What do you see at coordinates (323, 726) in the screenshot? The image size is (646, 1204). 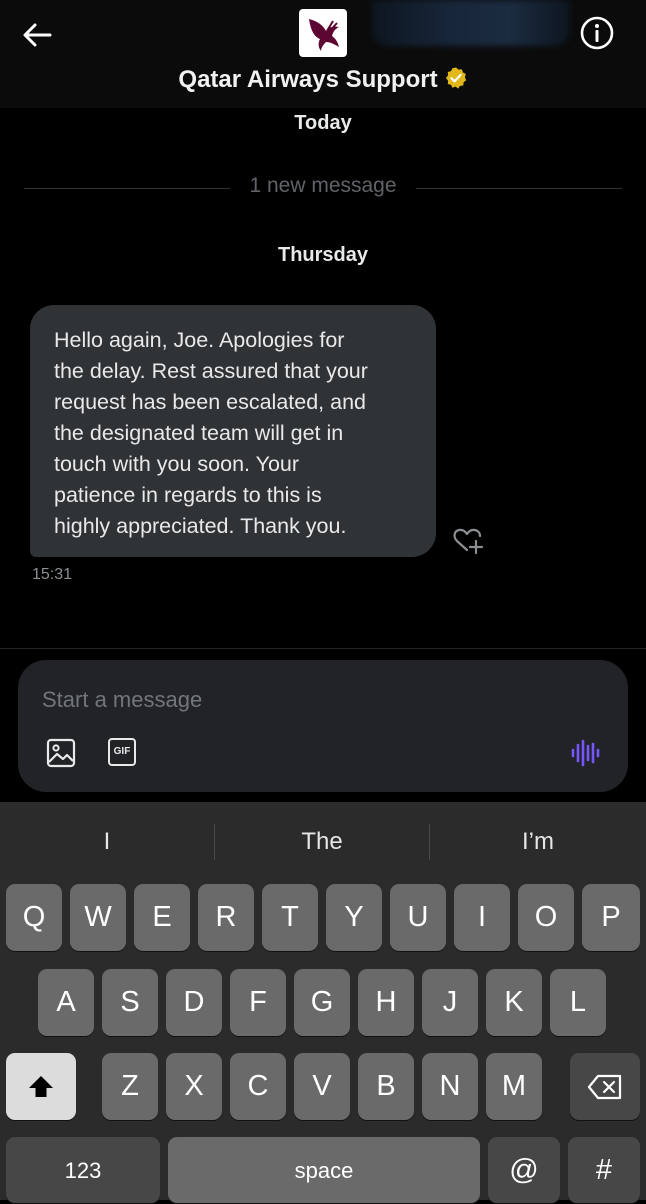 I see `message-composer: GIF` at bounding box center [323, 726].